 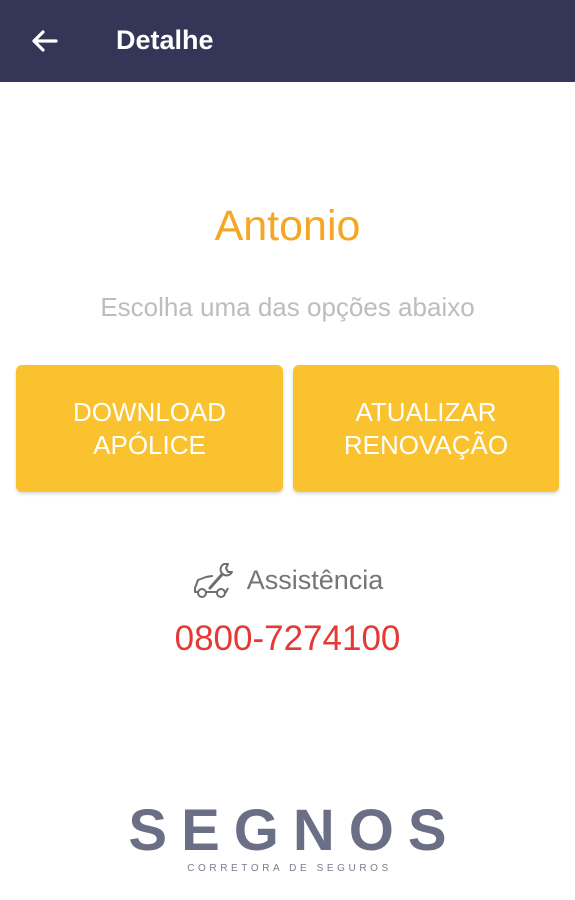 What do you see at coordinates (165, 40) in the screenshot?
I see `page-title: Detalhe` at bounding box center [165, 40].